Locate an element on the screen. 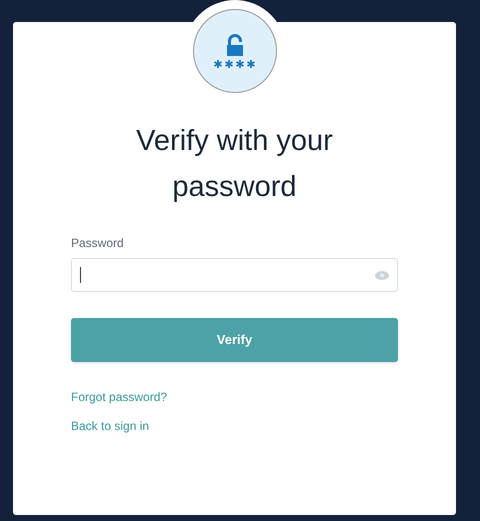  text-link: Forgot password? is located at coordinates (119, 397).